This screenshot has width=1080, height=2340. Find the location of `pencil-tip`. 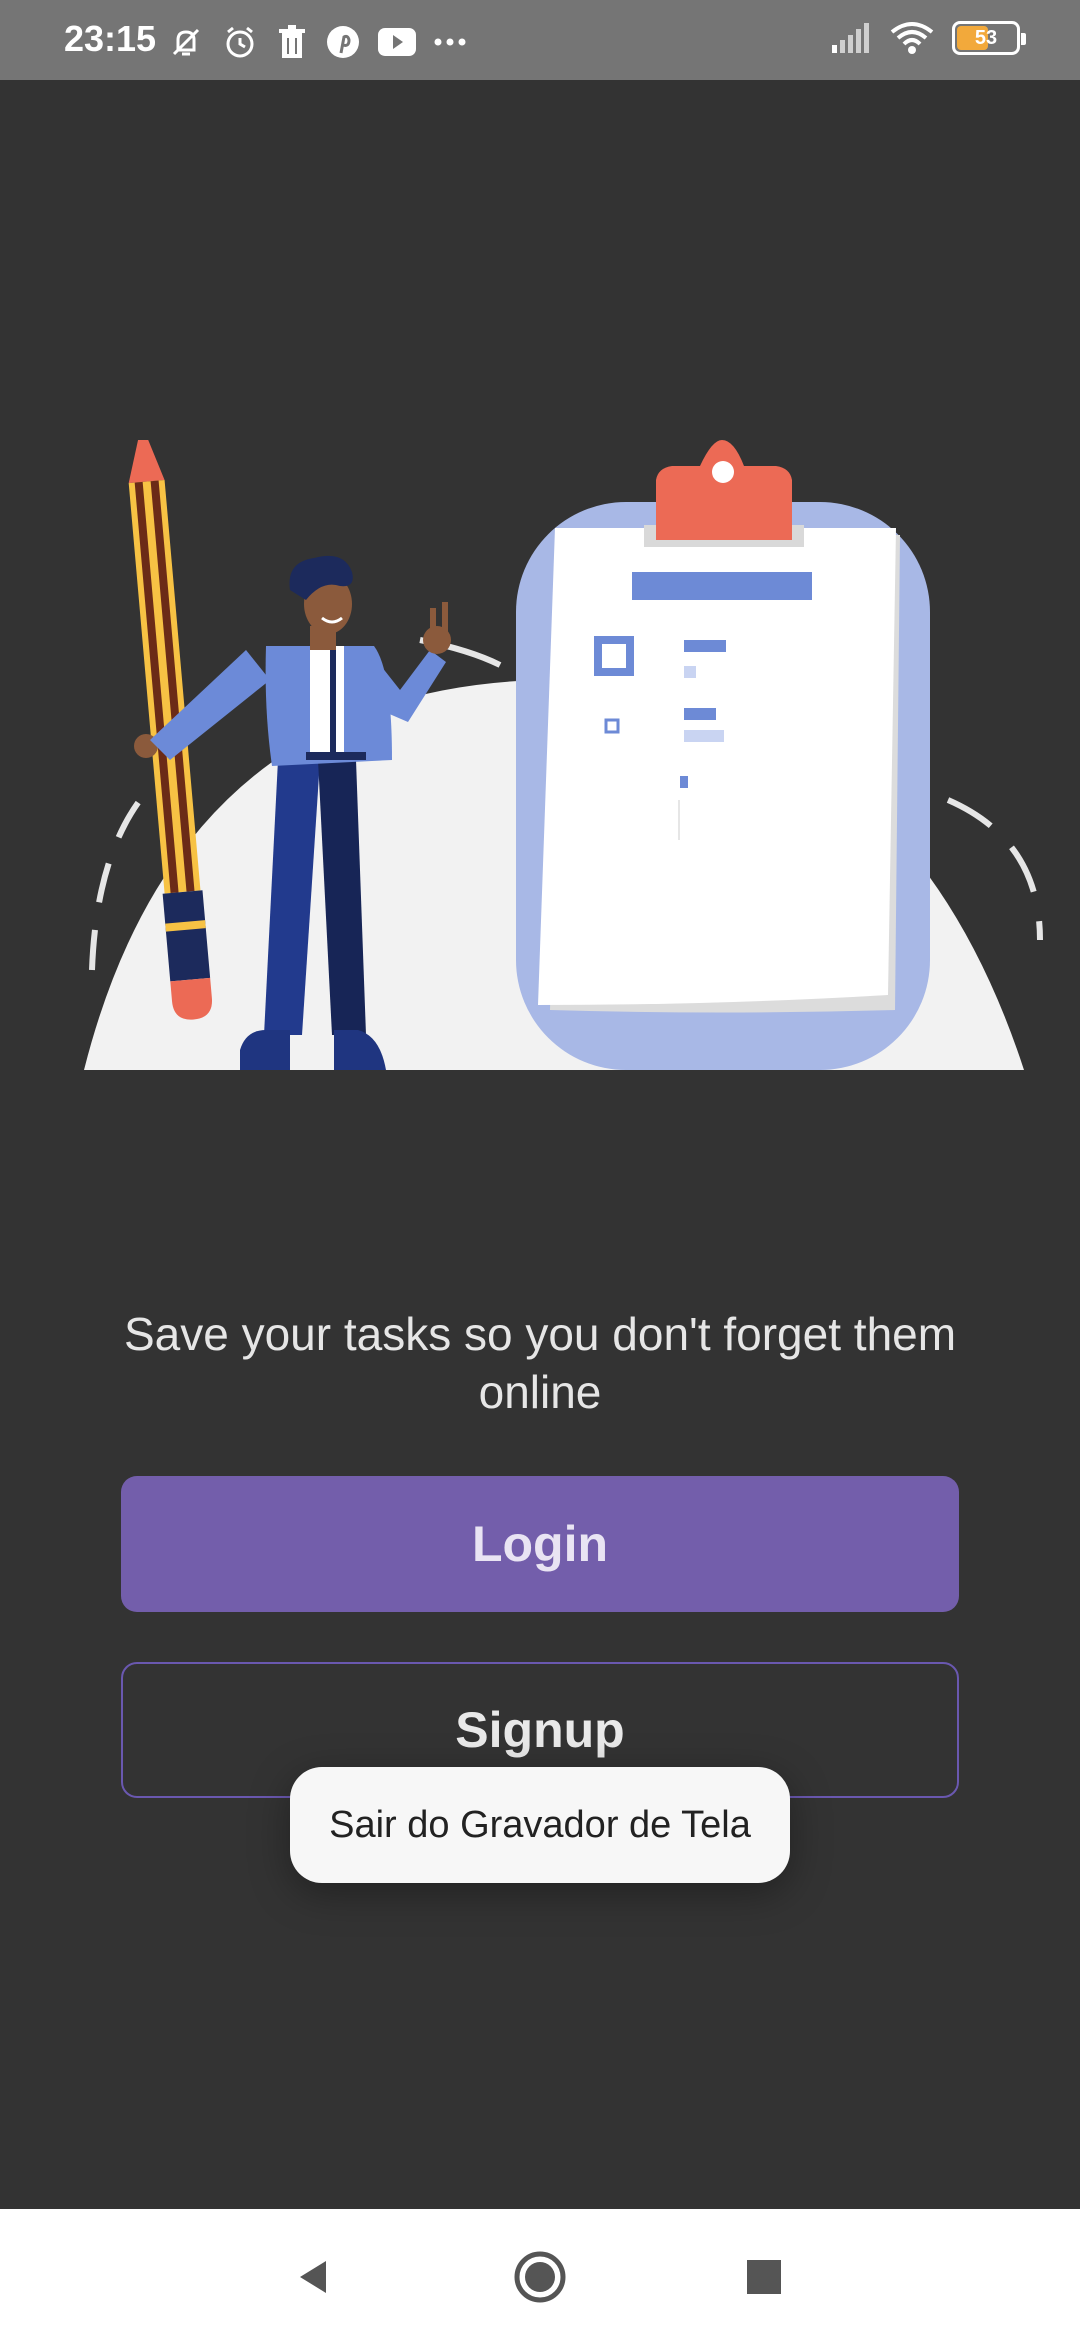

pencil-tip is located at coordinates (146, 462).